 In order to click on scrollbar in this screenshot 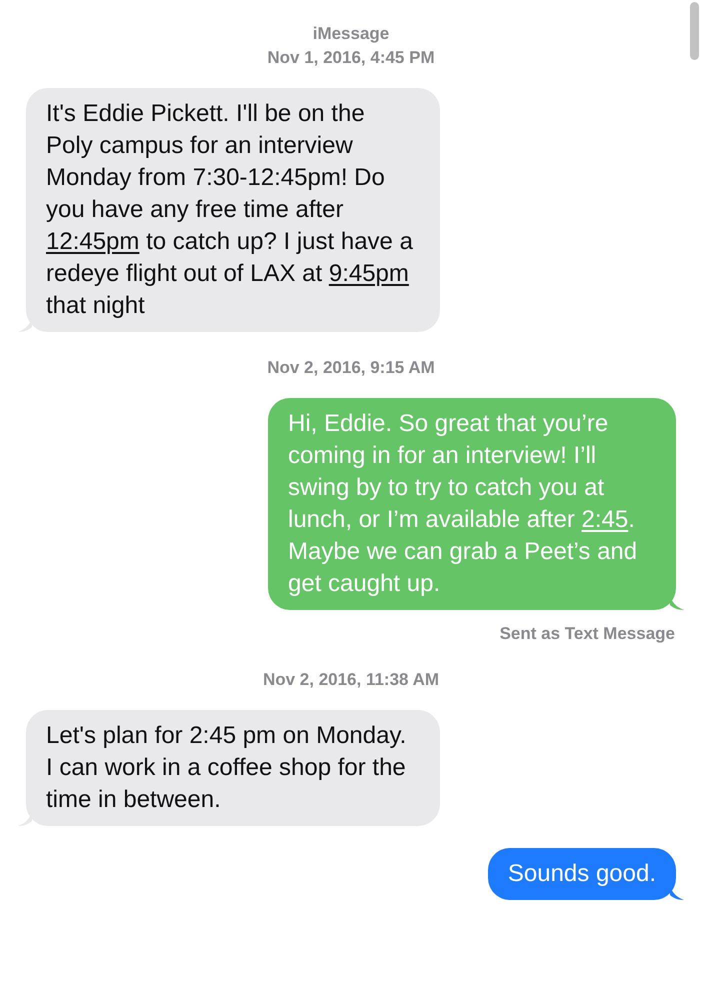, I will do `click(694, 31)`.